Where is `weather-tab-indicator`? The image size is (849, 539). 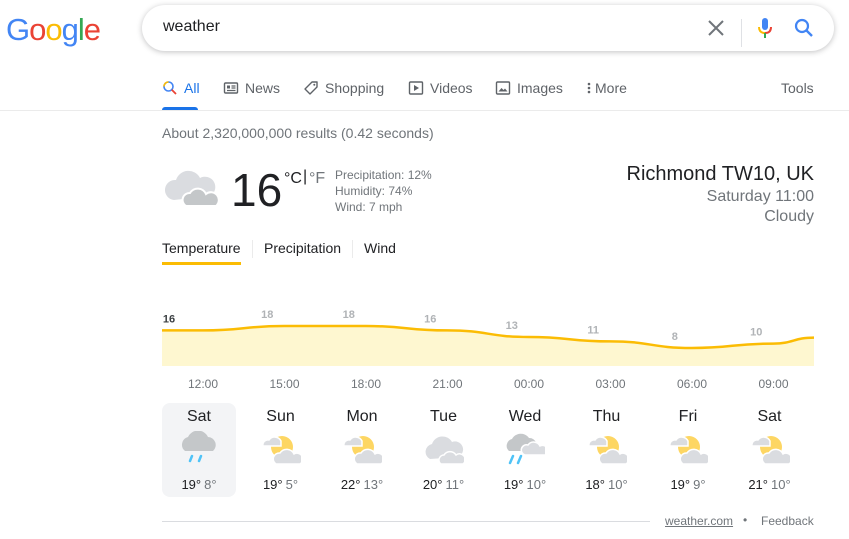
weather-tab-indicator is located at coordinates (201, 263).